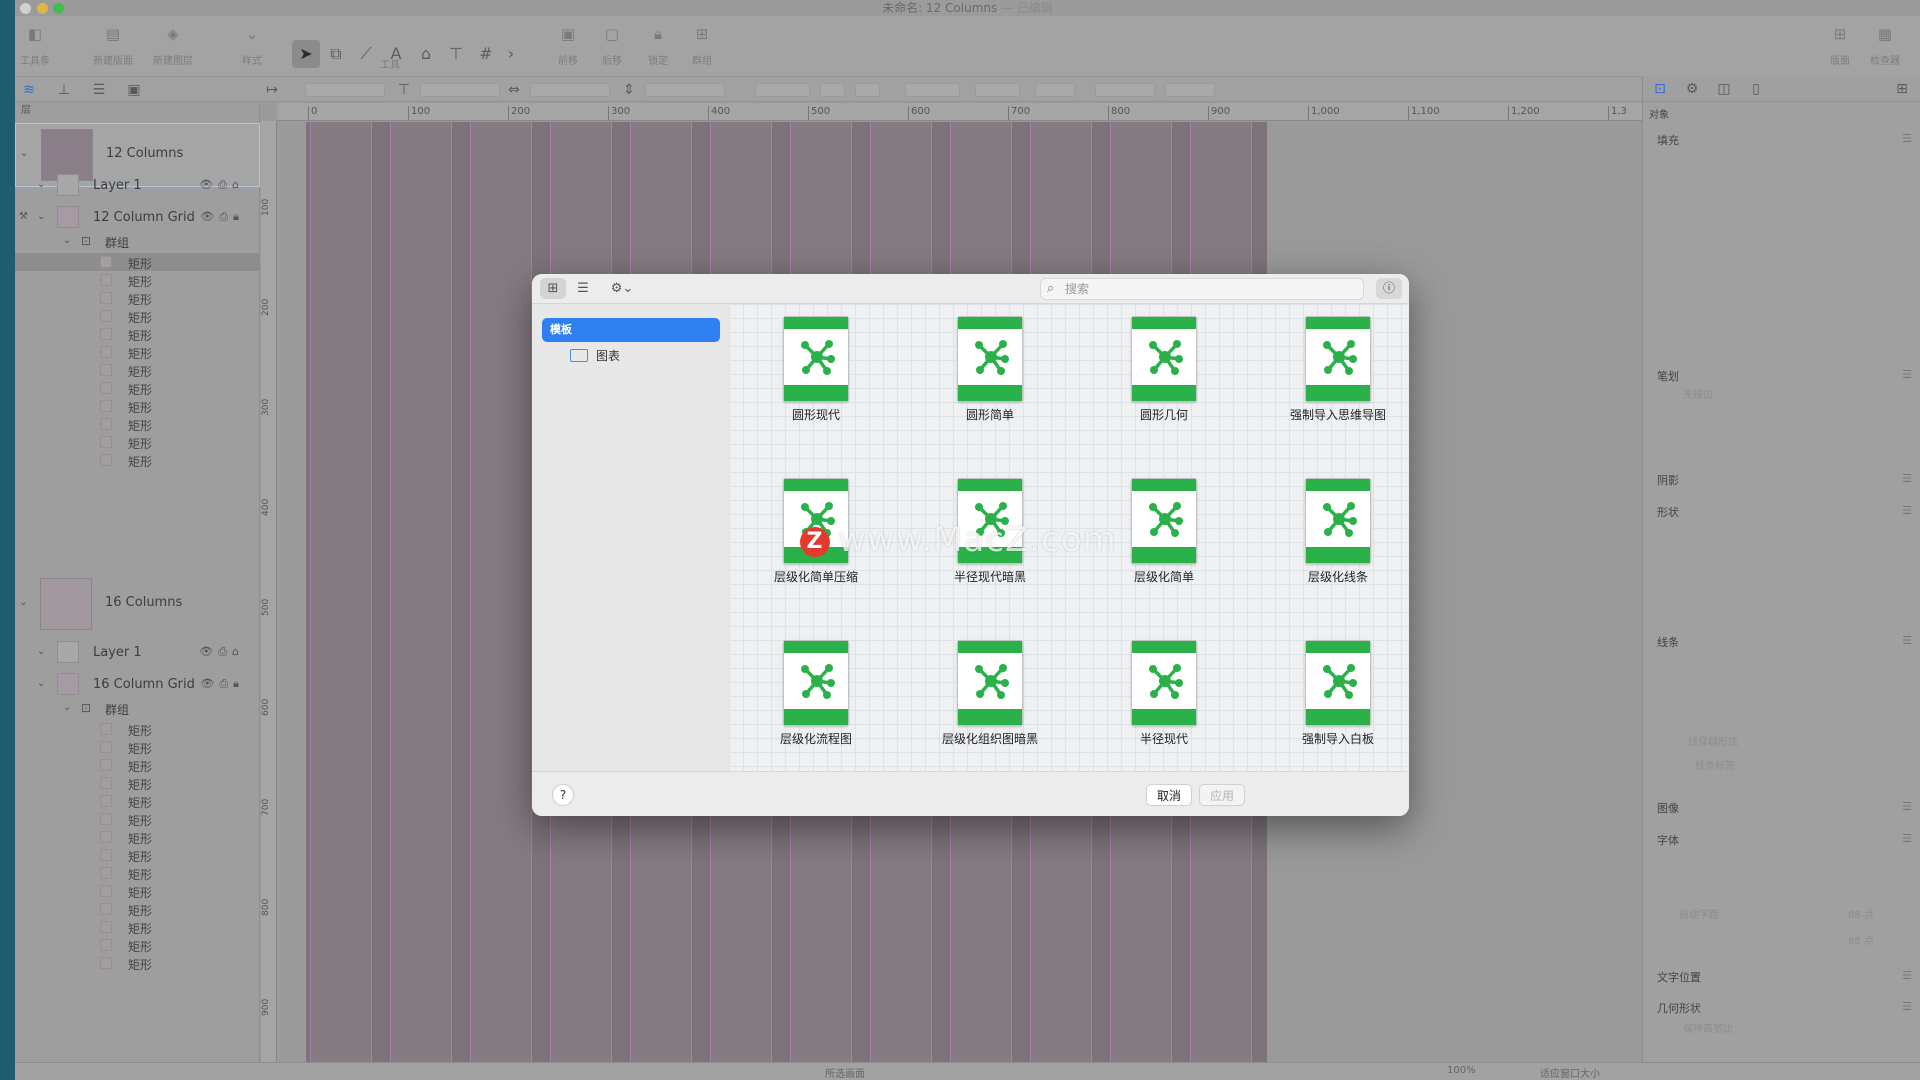  Describe the element at coordinates (511, 54) in the screenshot. I see `more-tools-icon: ›` at that location.